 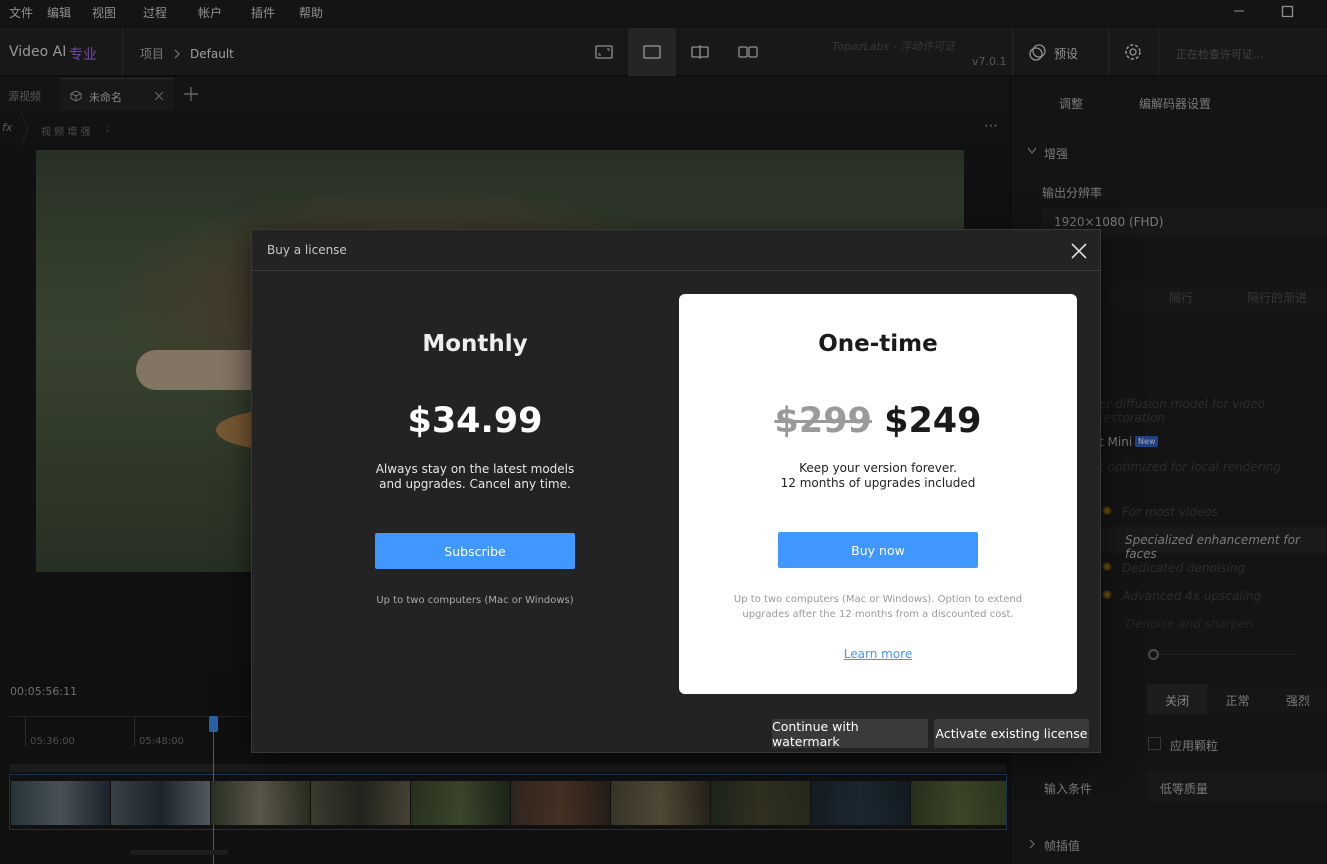 I want to click on activate-license-button: Activate existing license, so click(x=1011, y=733).